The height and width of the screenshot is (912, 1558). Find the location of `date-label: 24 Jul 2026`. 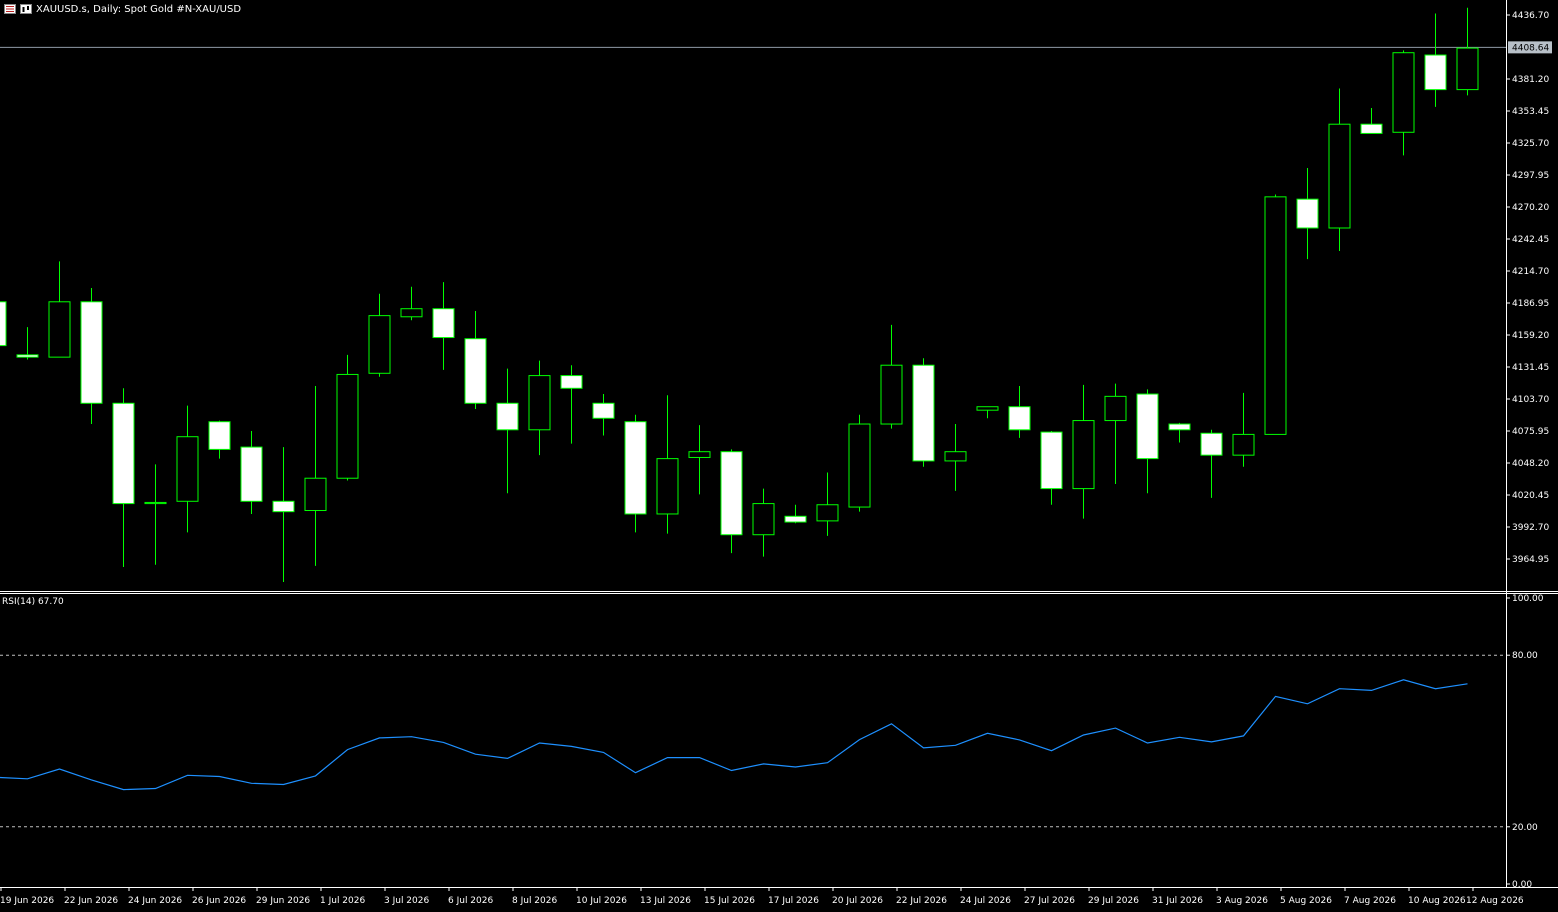

date-label: 24 Jul 2026 is located at coordinates (985, 901).